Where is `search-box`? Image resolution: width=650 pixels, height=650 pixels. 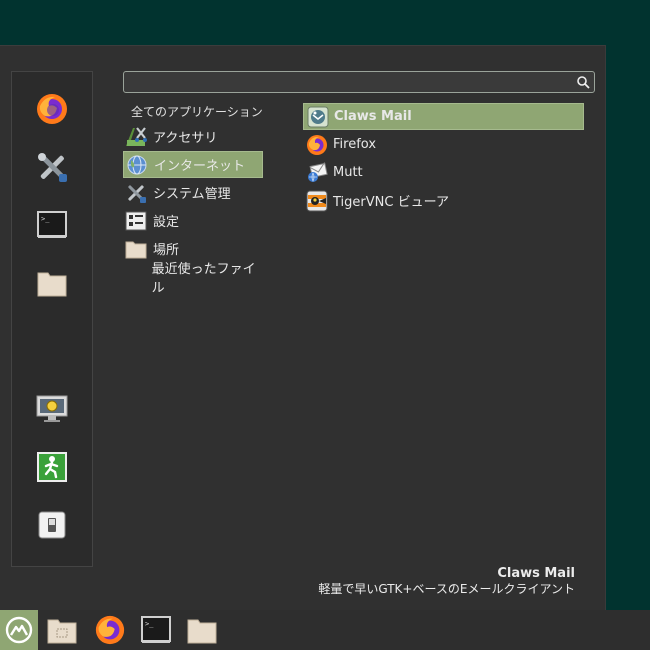 search-box is located at coordinates (359, 82).